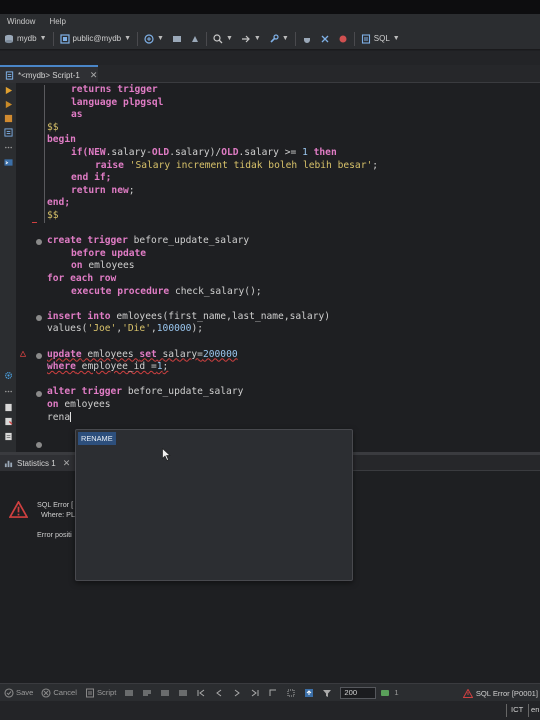  I want to click on schema-label: public@mydb, so click(97, 38).